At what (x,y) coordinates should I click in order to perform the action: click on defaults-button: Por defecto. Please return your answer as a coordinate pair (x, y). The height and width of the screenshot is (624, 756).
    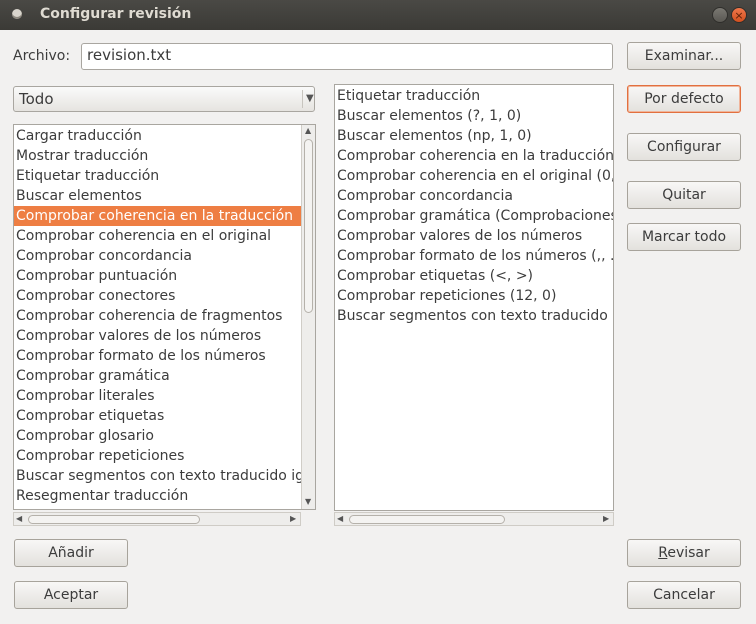
    Looking at the image, I should click on (684, 99).